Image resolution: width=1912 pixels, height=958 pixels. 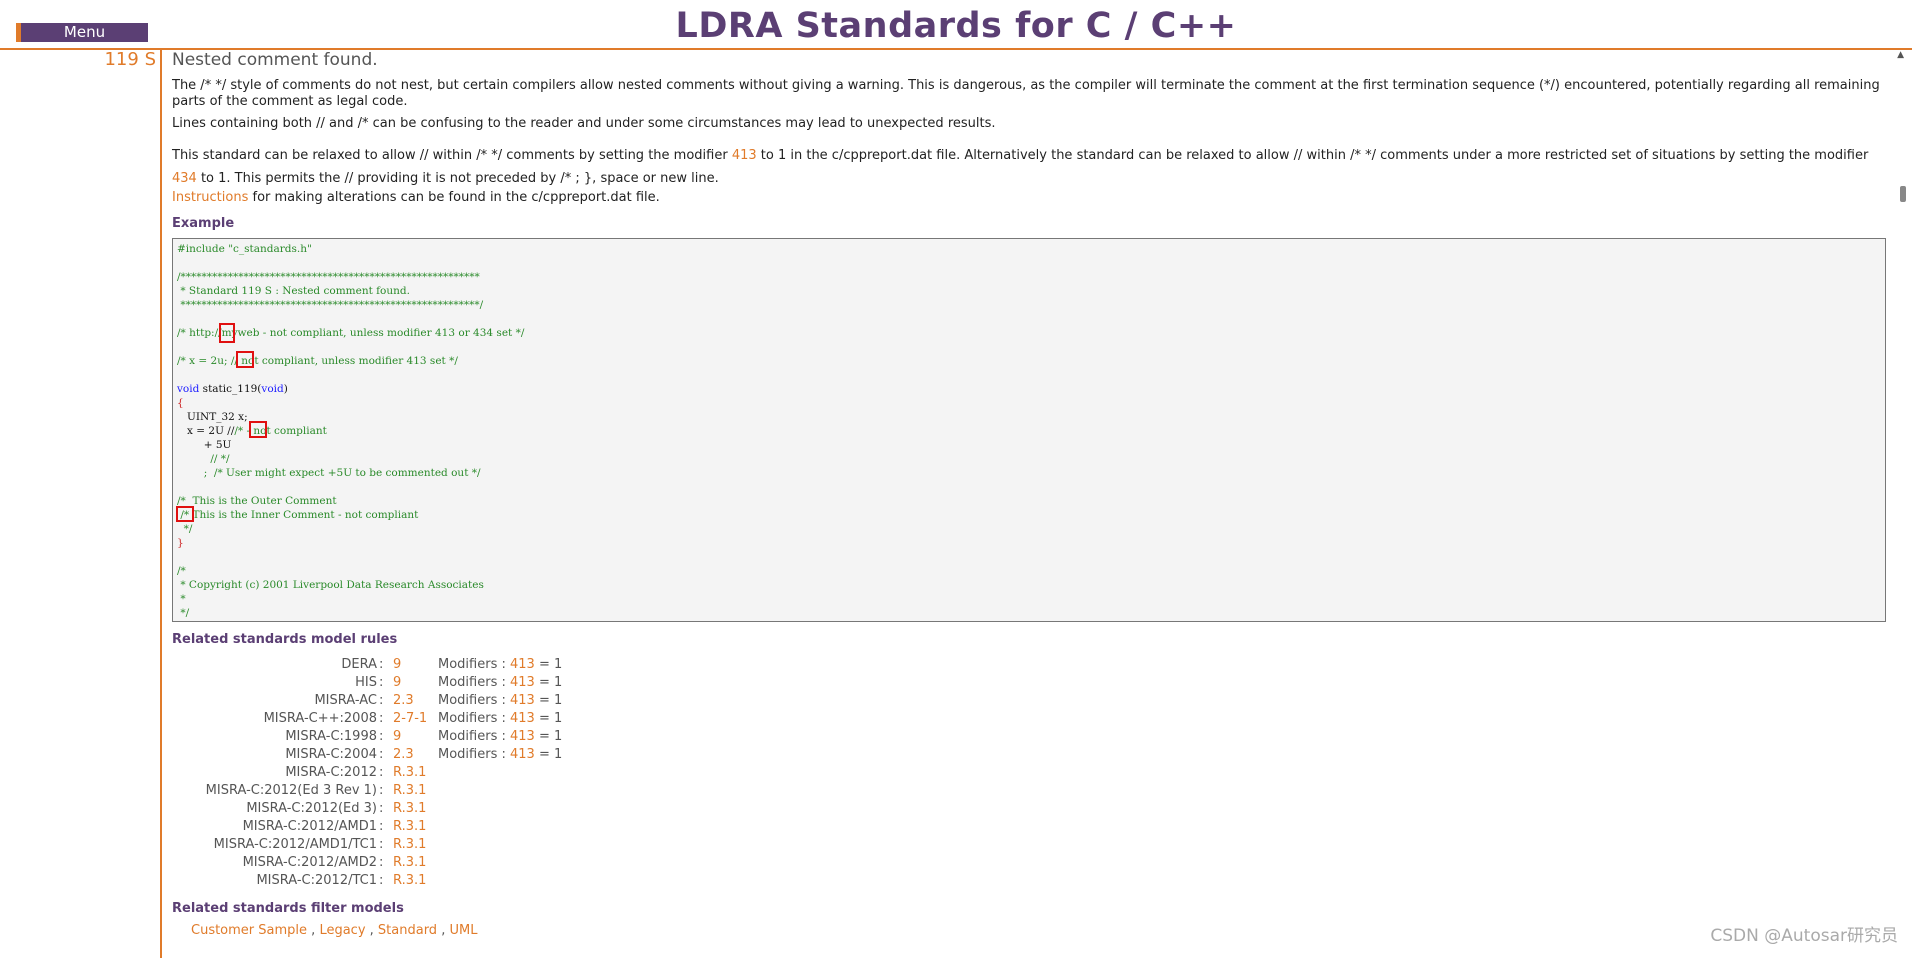 What do you see at coordinates (331, 772) in the screenshot?
I see `standard-name: MISRA-C:2012` at bounding box center [331, 772].